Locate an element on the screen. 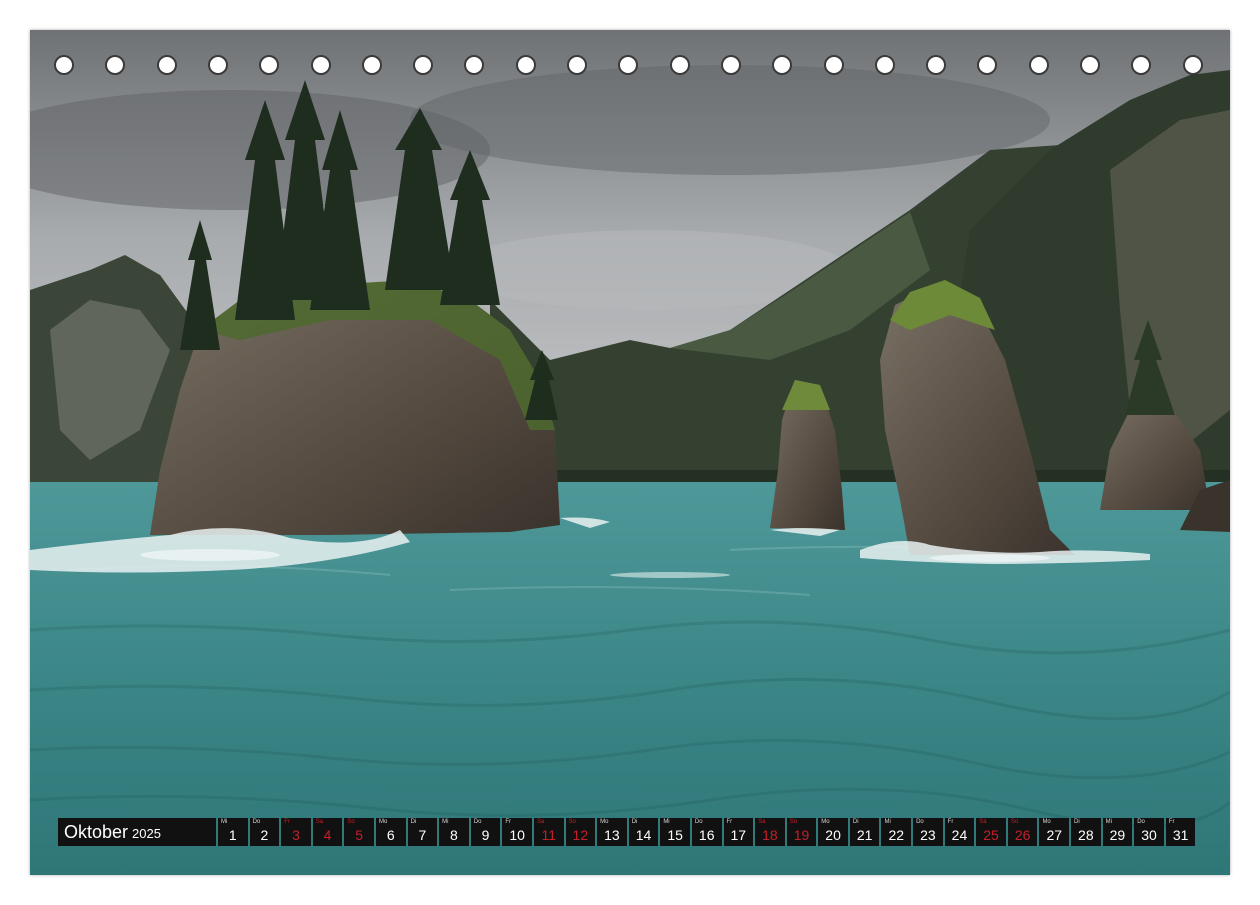 The width and height of the screenshot is (1260, 905). day-cell: Fr 31 is located at coordinates (1180, 832).